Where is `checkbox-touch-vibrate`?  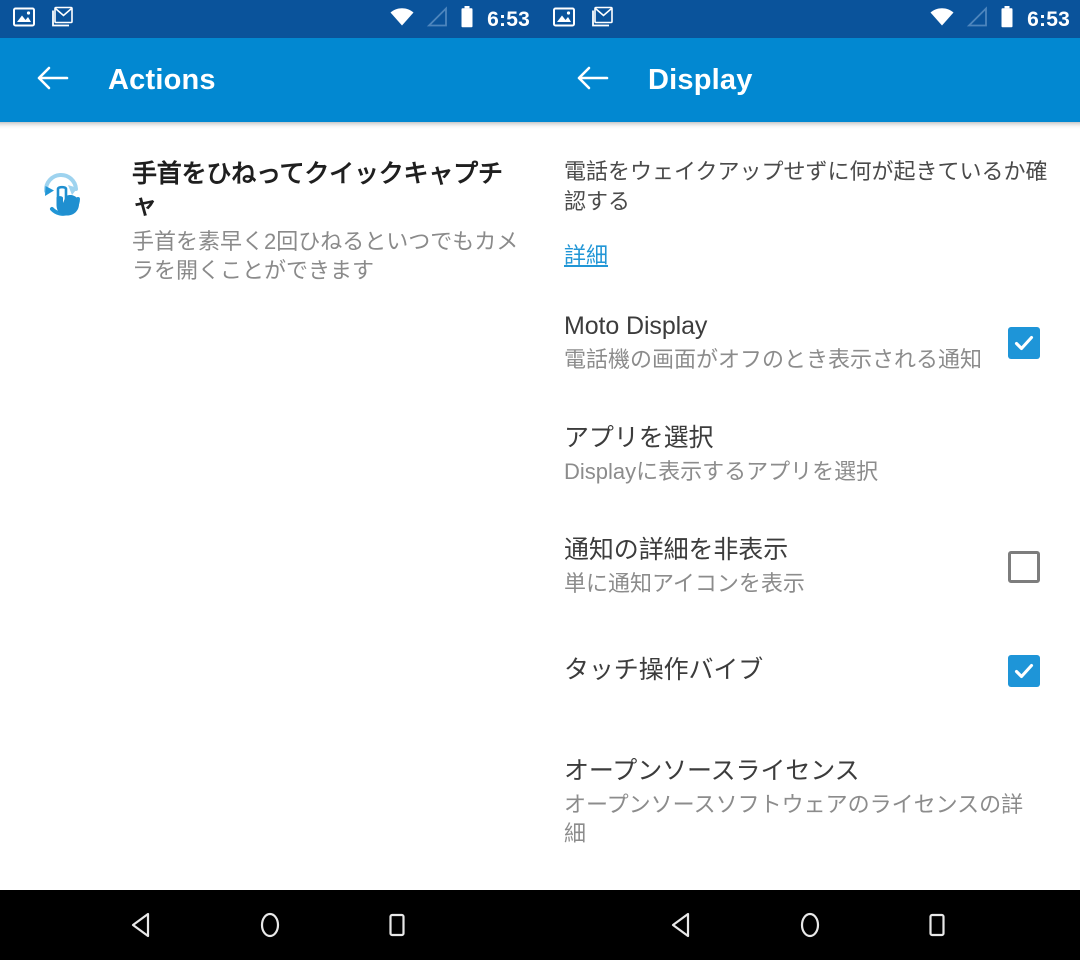 checkbox-touch-vibrate is located at coordinates (1024, 670).